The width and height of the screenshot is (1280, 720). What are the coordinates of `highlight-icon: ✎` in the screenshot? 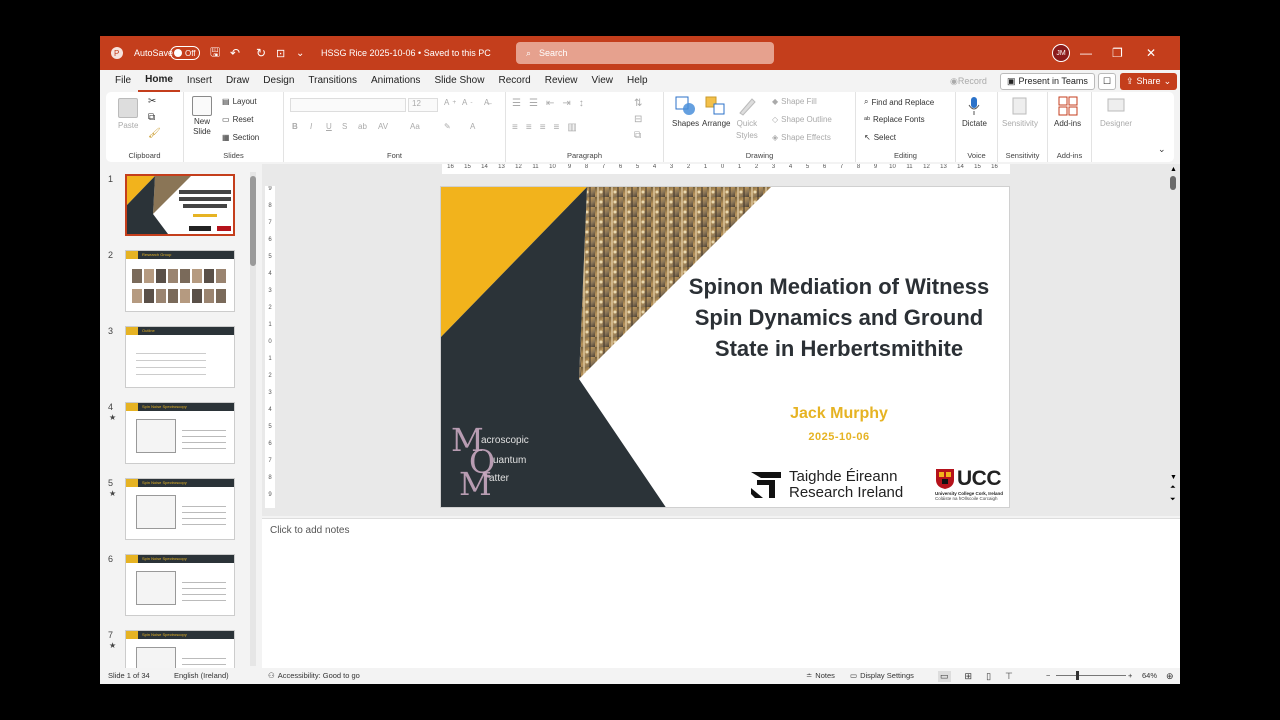 It's located at (447, 126).